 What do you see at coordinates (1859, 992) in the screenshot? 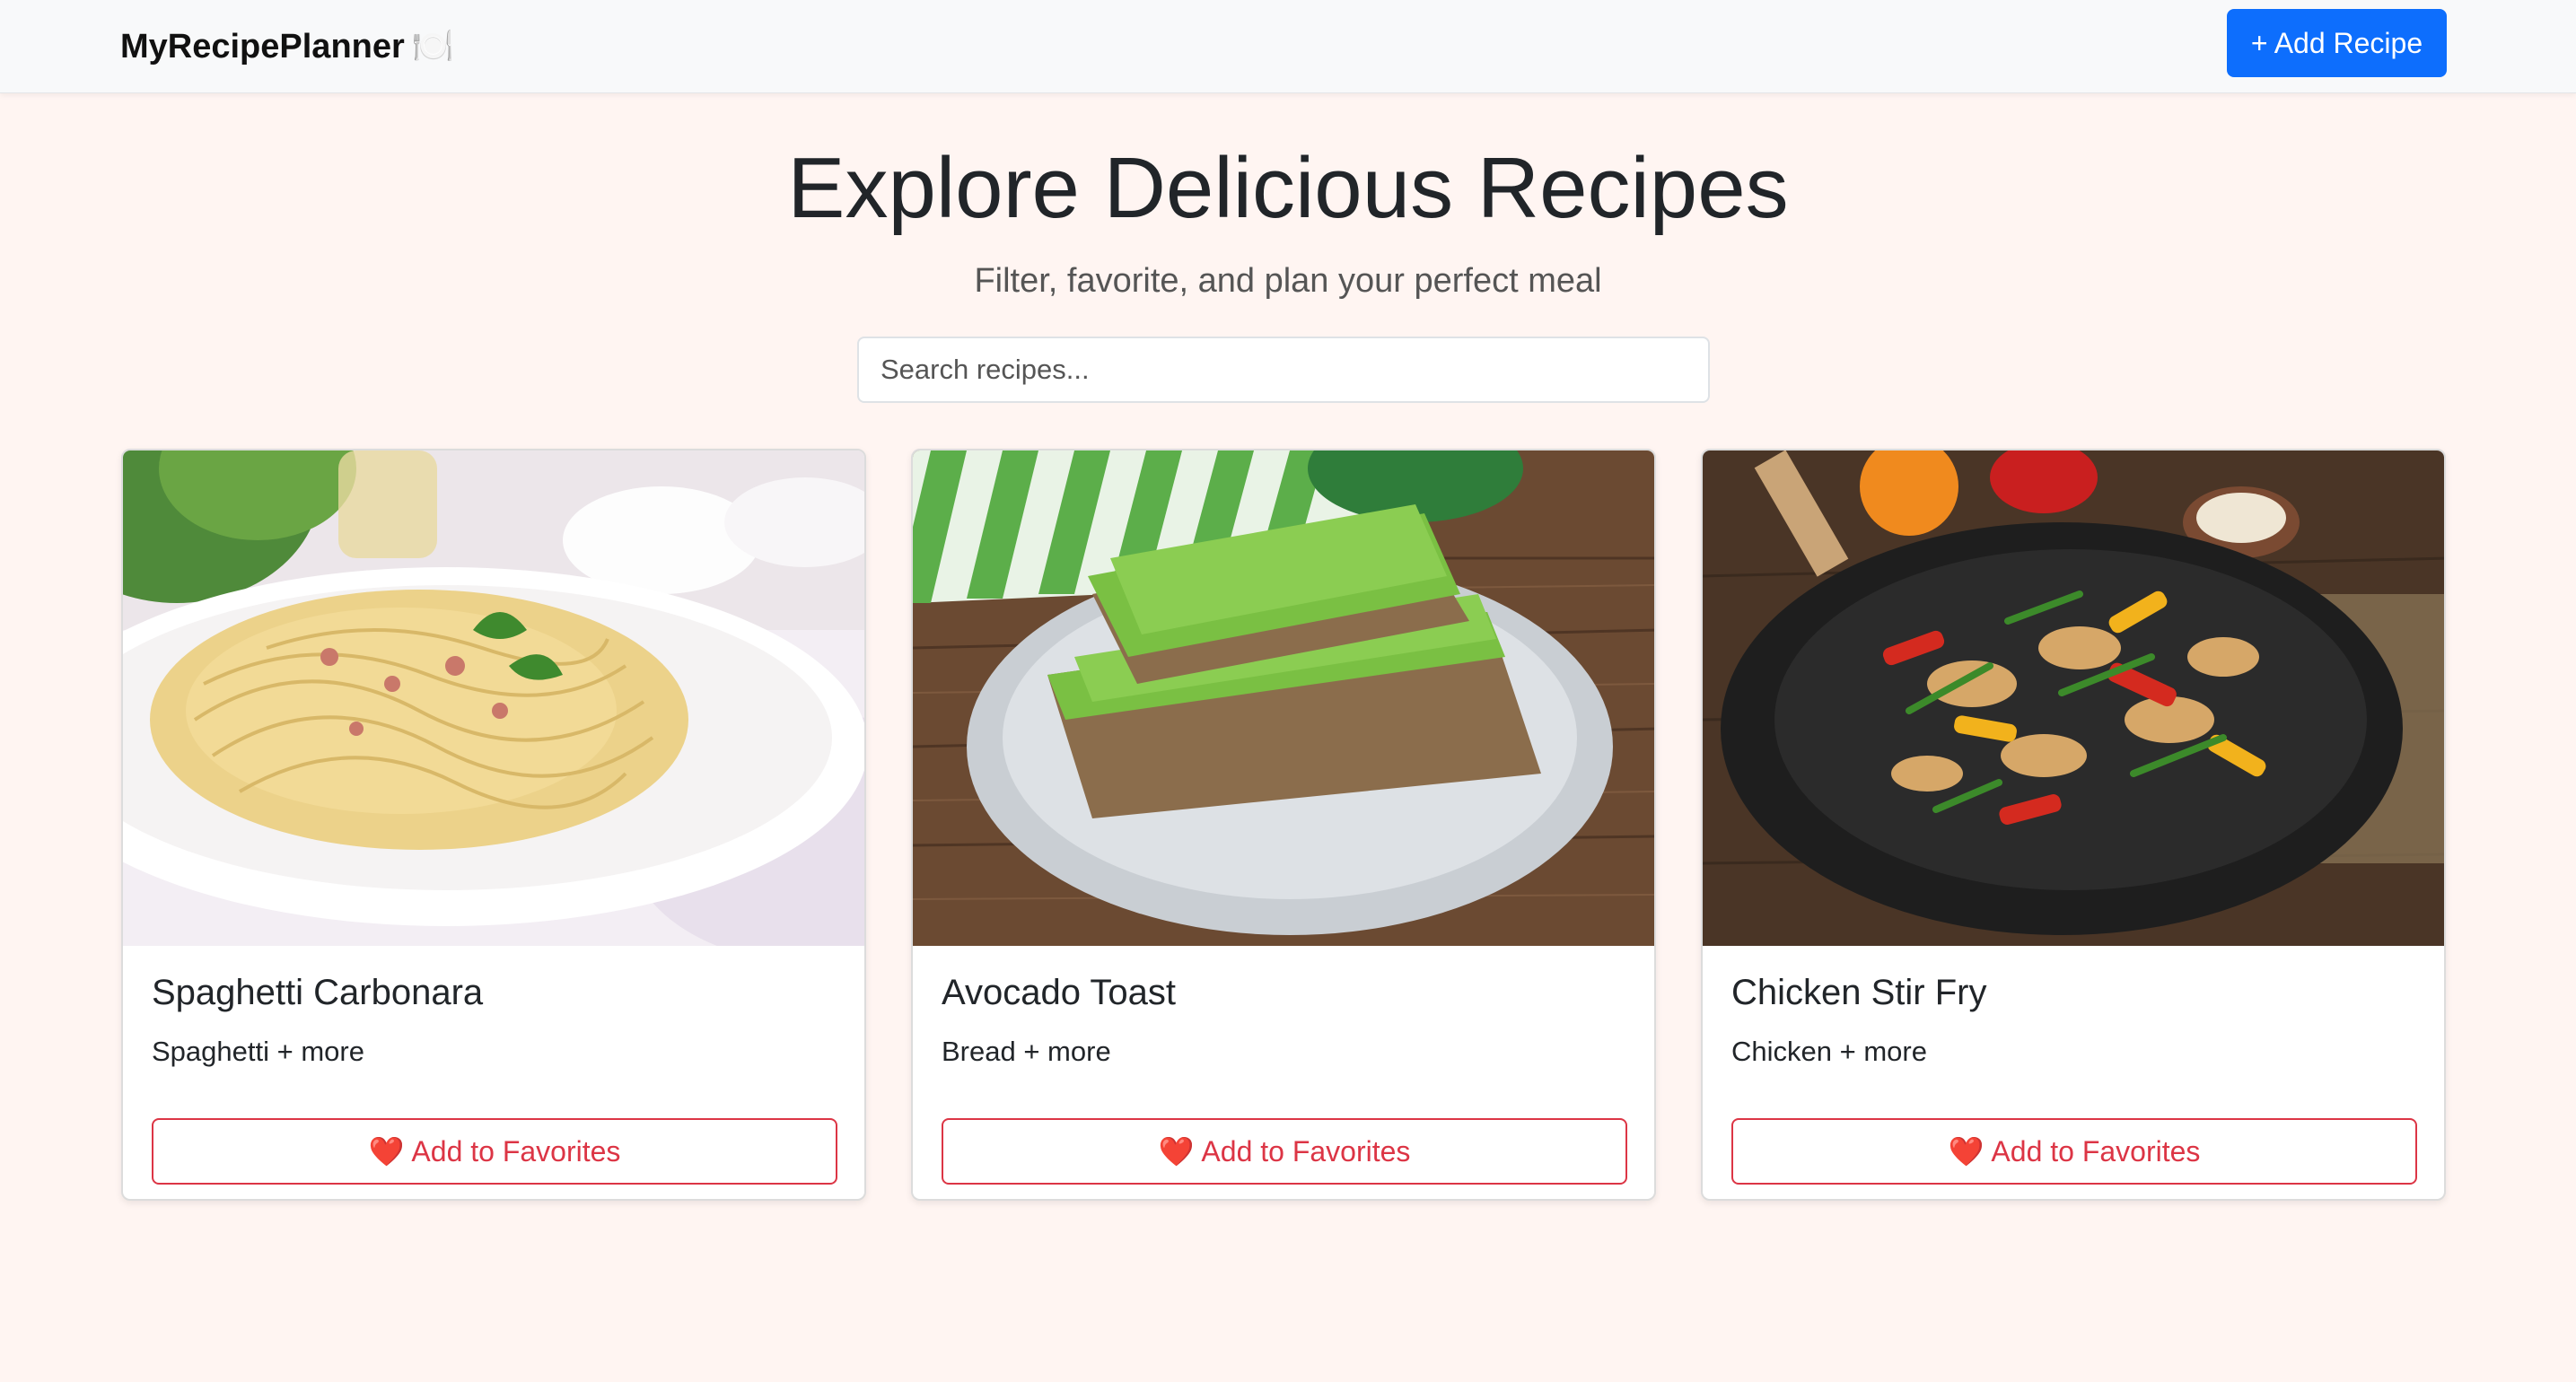
I see `recipe-title: Chicken Stir Fry` at bounding box center [1859, 992].